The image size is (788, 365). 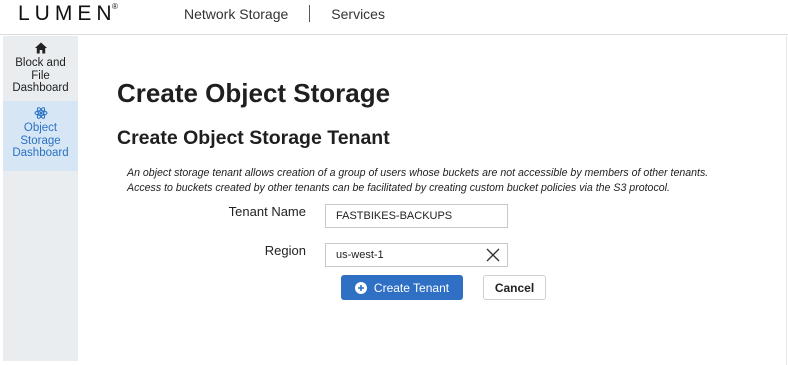 I want to click on sidebar-item-label-line: Storage, so click(x=40, y=140).